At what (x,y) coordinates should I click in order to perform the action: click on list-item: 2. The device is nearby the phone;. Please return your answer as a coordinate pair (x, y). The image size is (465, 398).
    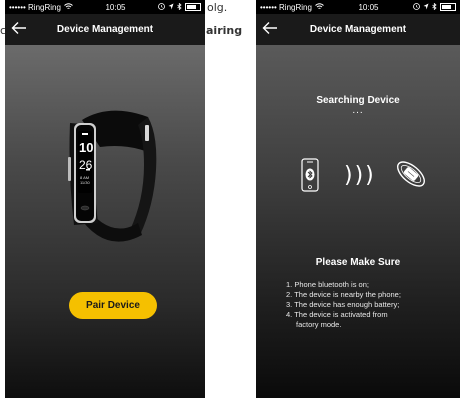
    Looking at the image, I should click on (343, 294).